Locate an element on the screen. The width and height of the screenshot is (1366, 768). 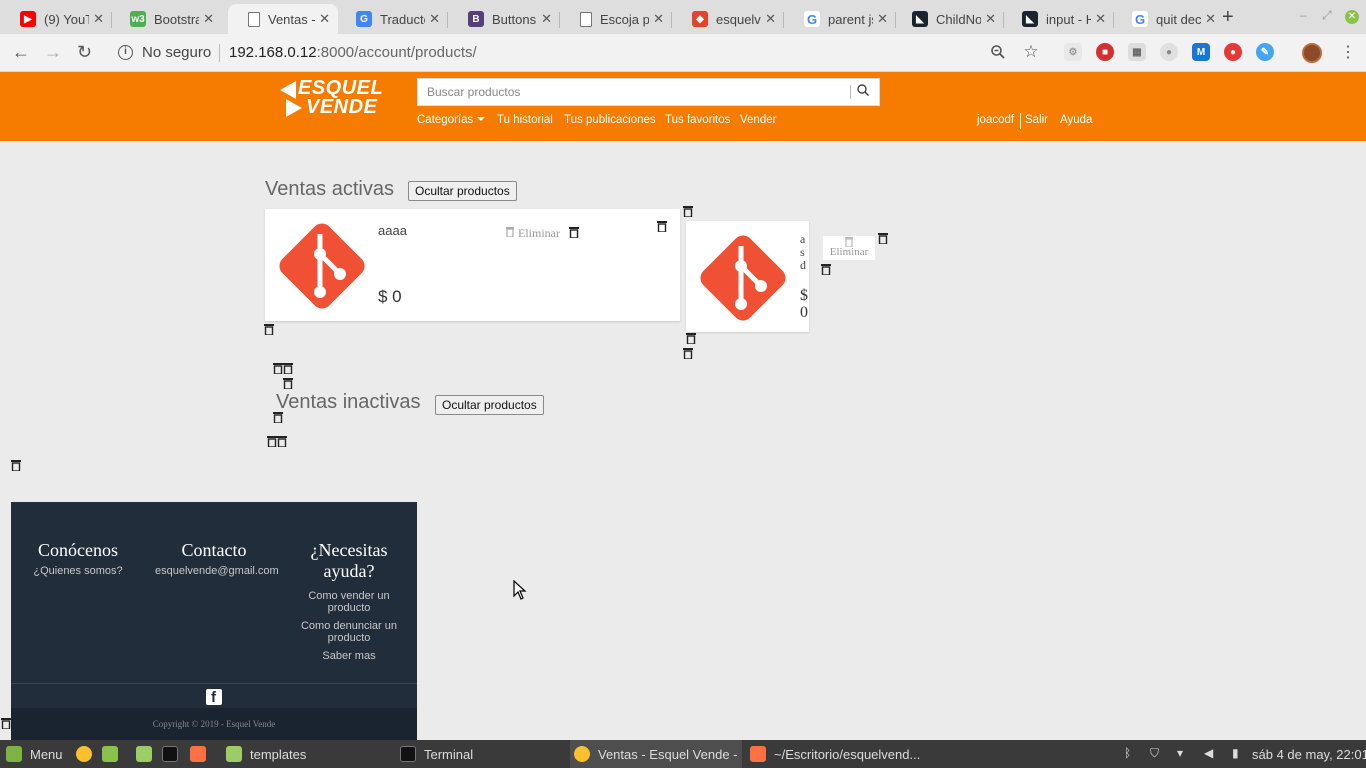
sublime-launcher is located at coordinates (202, 754).